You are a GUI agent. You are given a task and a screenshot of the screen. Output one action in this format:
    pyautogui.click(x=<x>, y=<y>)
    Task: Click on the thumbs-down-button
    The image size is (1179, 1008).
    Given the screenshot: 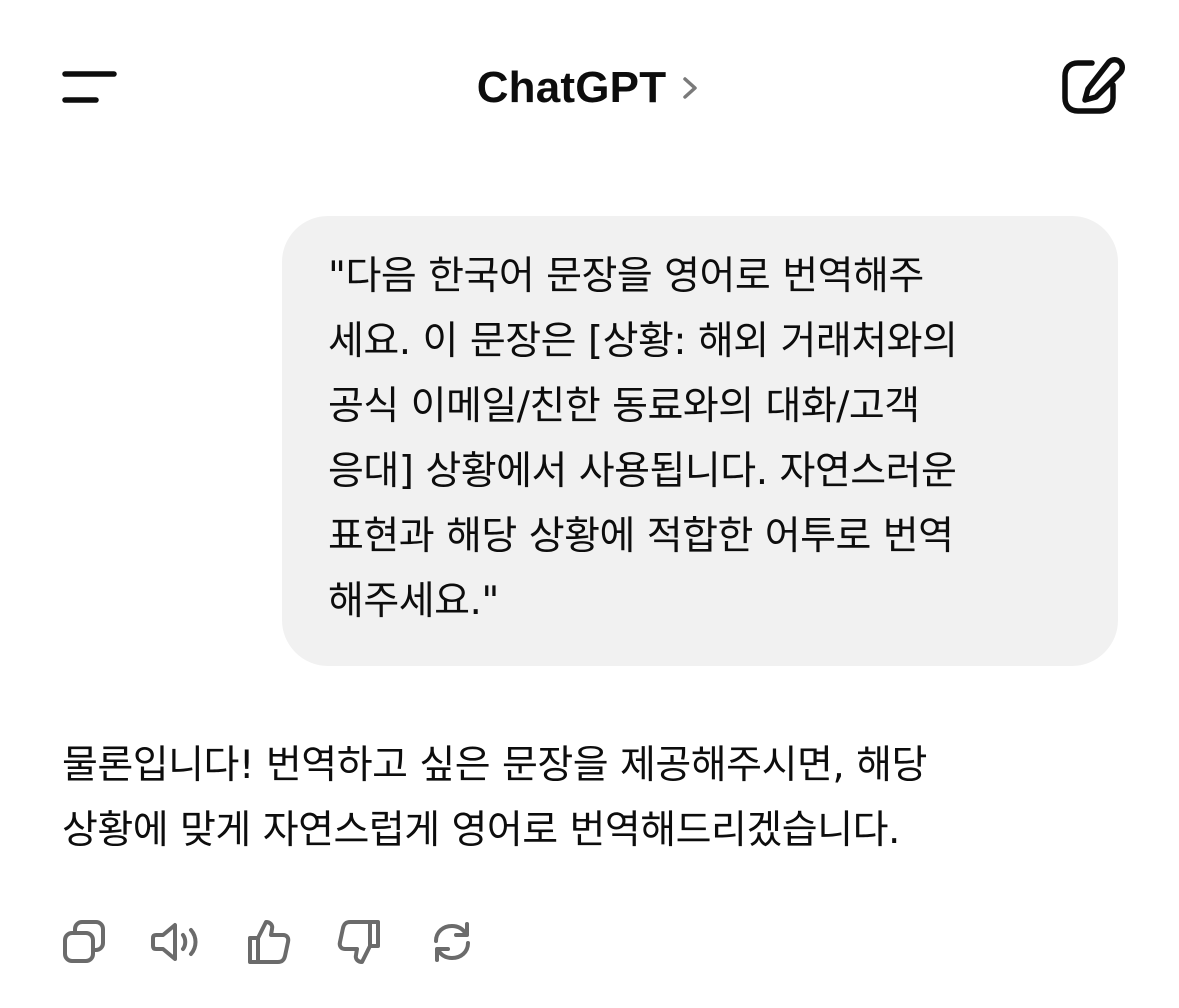 What is the action you would take?
    pyautogui.click(x=360, y=942)
    